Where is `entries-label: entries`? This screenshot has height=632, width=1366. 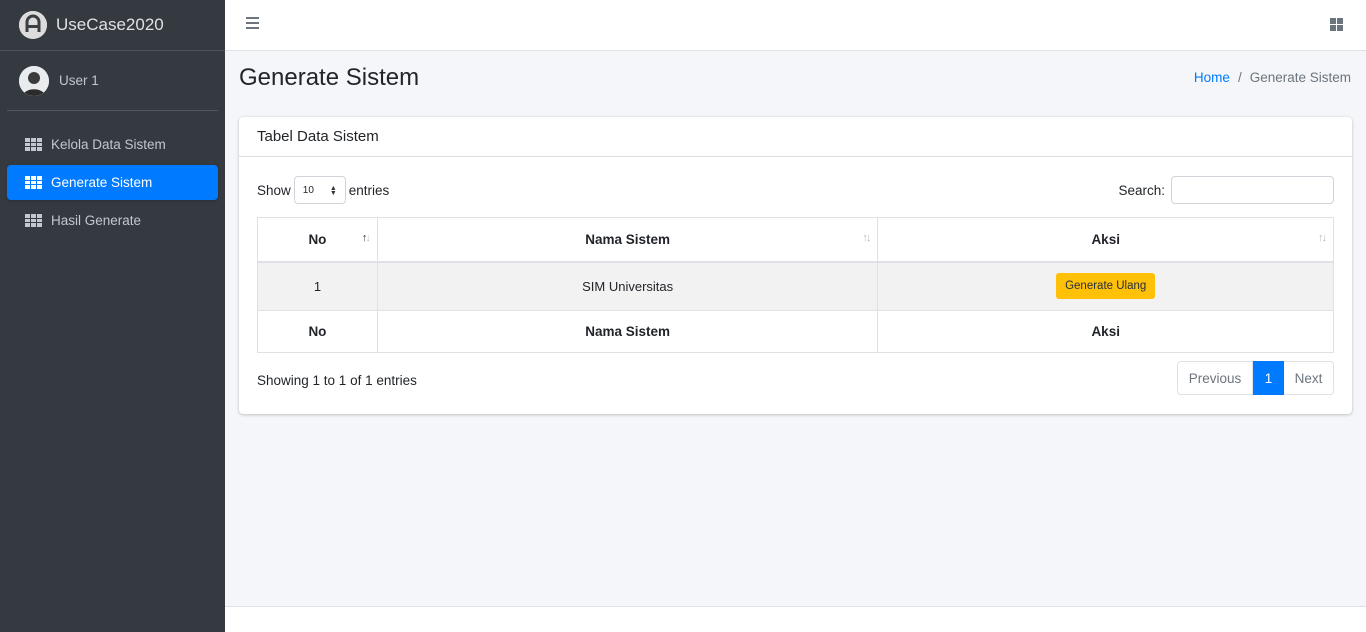
entries-label: entries is located at coordinates (369, 190).